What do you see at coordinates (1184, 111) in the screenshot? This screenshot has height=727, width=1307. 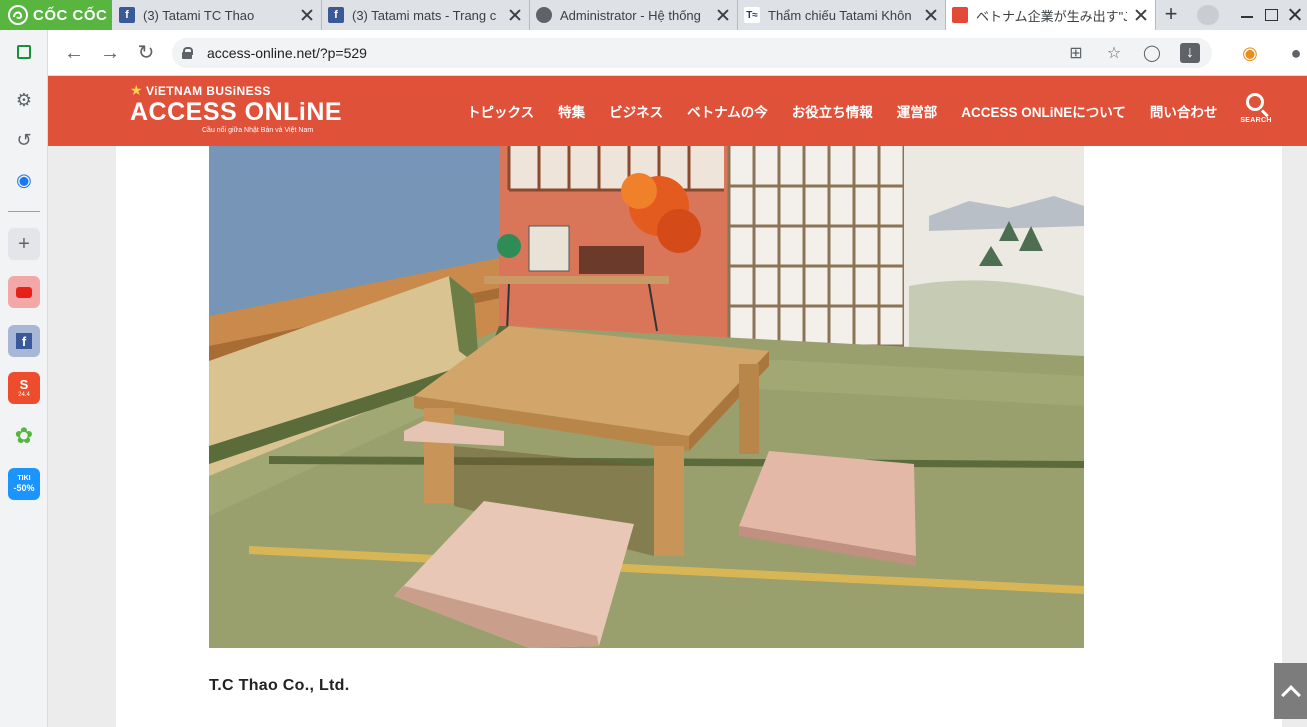 I see `nav-contact: 問い合わせ` at bounding box center [1184, 111].